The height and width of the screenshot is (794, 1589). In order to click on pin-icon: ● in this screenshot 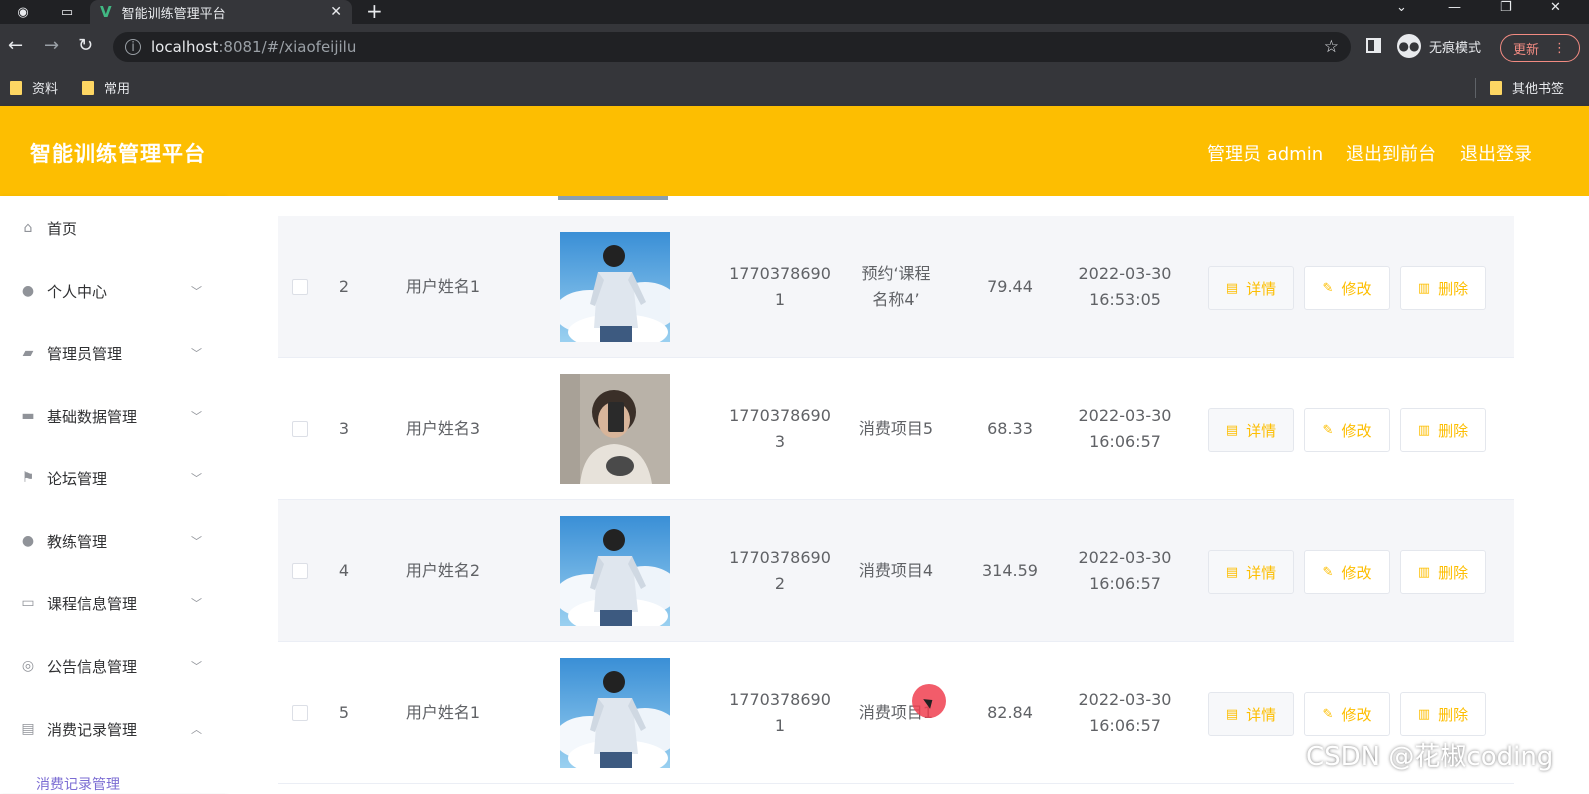, I will do `click(28, 541)`.